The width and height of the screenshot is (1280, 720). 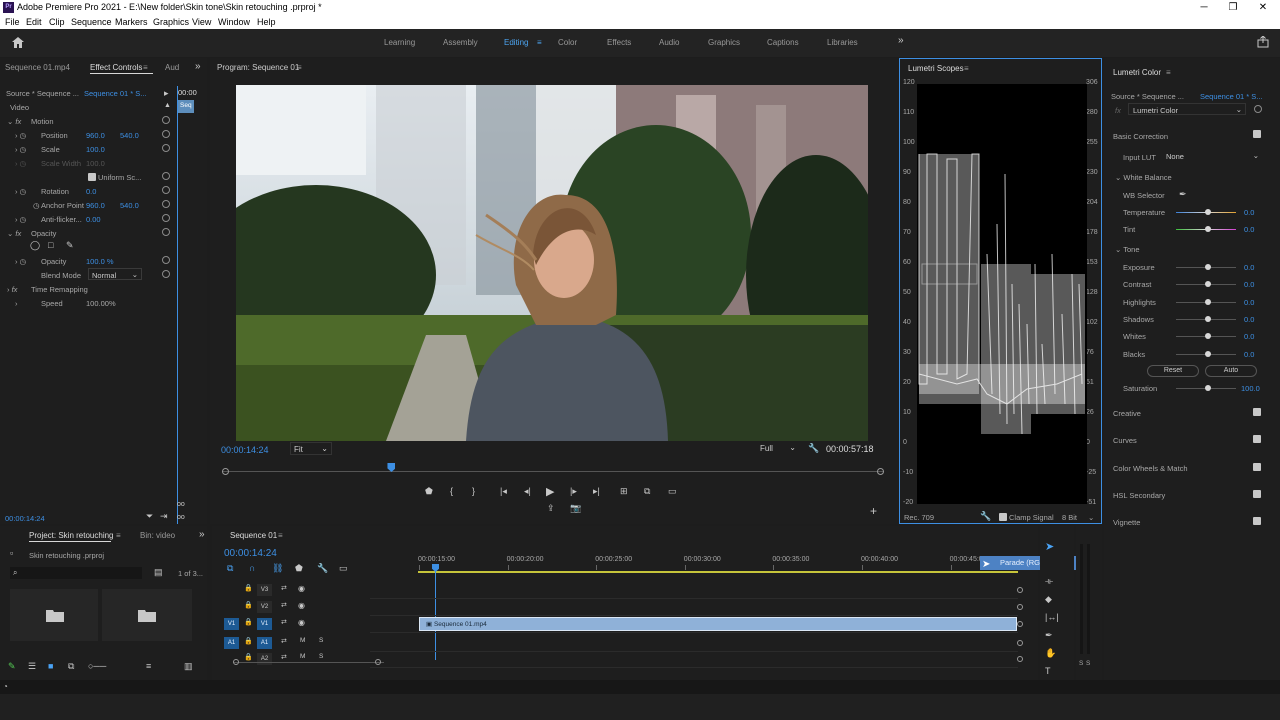 I want to click on ripple-edit-tool-icon: ⟛, so click(x=1049, y=581).